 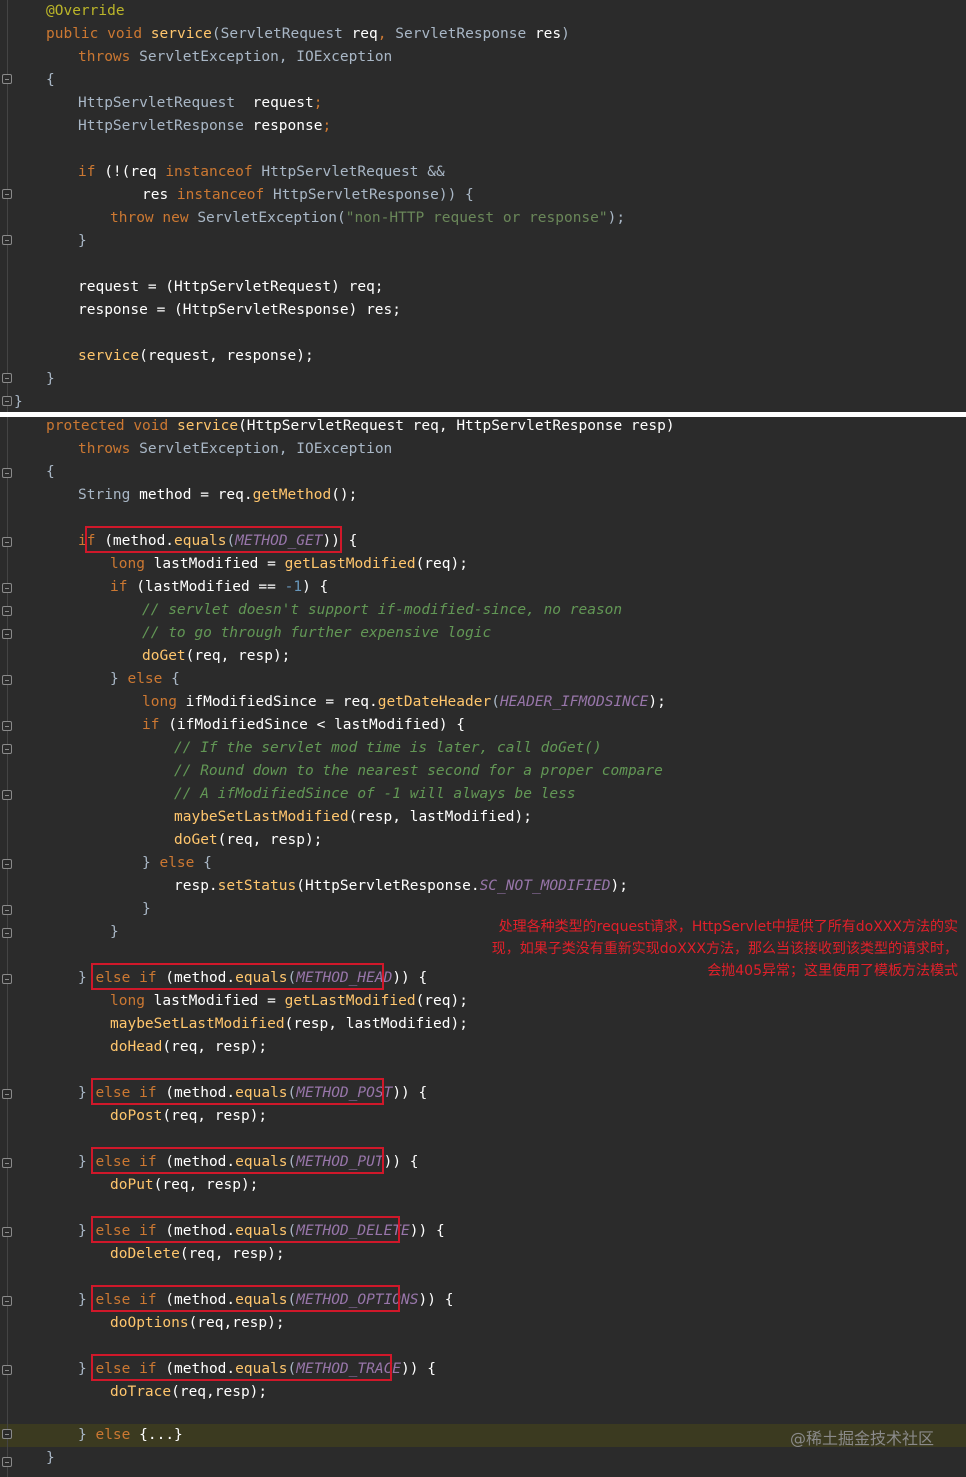 What do you see at coordinates (196, 356) in the screenshot?
I see `code-line: service(request, response);` at bounding box center [196, 356].